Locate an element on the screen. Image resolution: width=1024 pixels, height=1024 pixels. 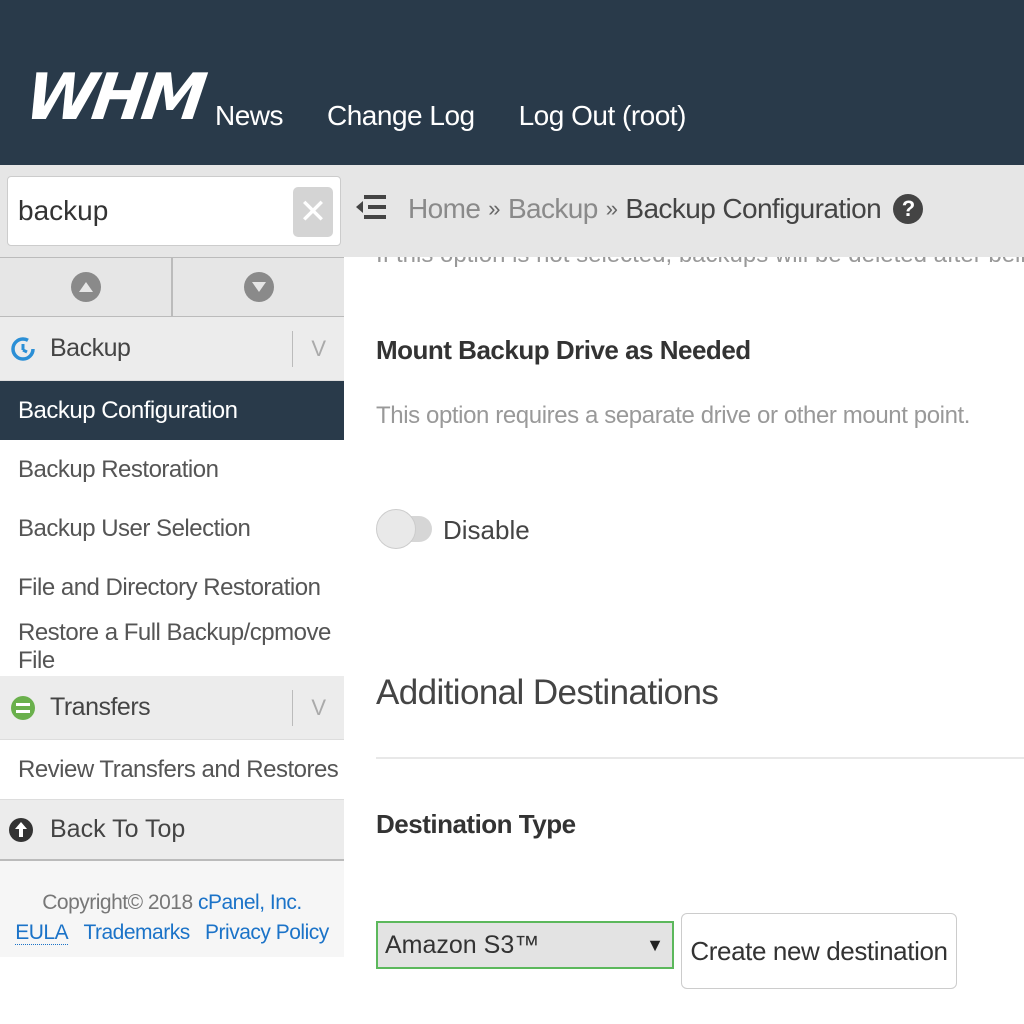
scroll-down-button is located at coordinates (258, 287).